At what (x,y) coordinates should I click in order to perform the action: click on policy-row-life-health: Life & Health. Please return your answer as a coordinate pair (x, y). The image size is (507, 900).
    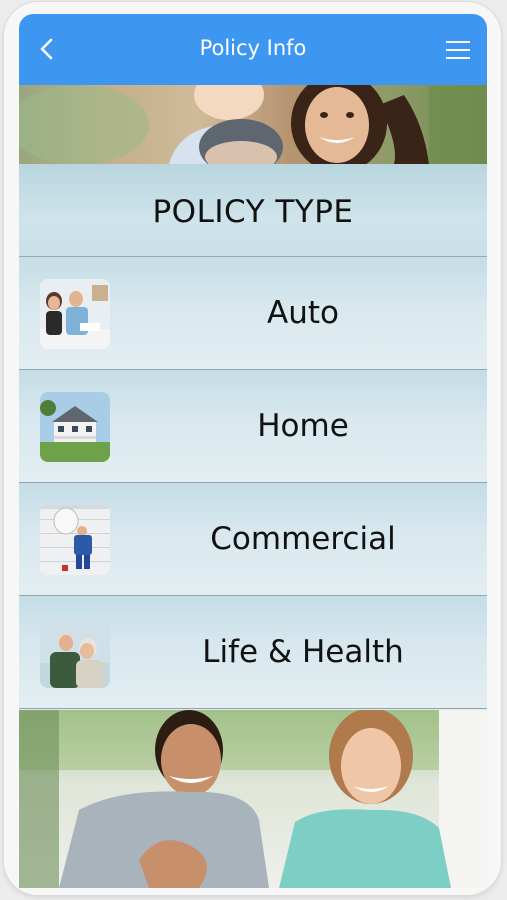
    Looking at the image, I should click on (253, 652).